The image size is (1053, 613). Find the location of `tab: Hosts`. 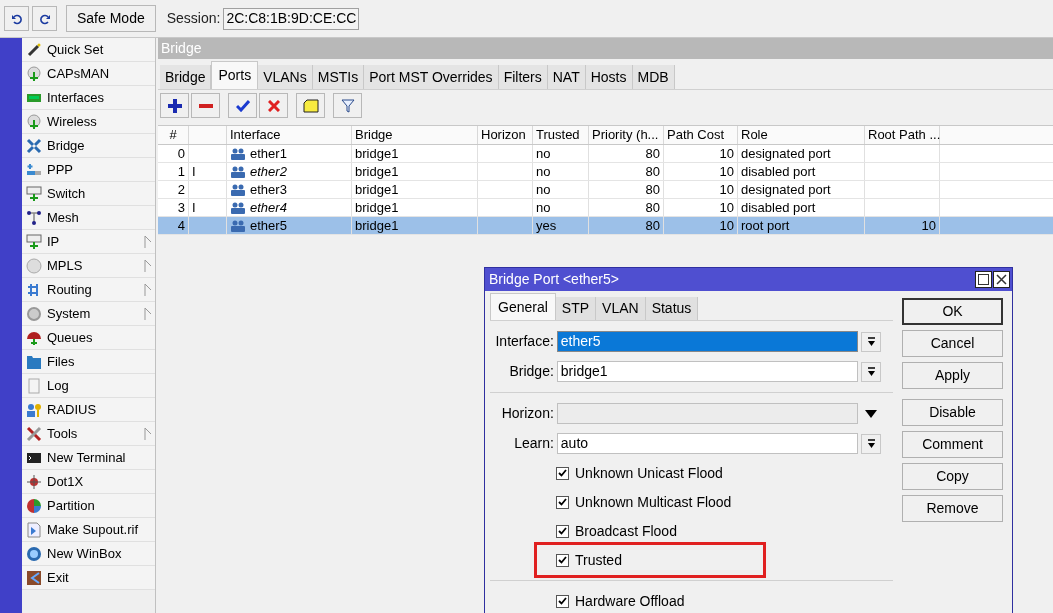

tab: Hosts is located at coordinates (609, 77).